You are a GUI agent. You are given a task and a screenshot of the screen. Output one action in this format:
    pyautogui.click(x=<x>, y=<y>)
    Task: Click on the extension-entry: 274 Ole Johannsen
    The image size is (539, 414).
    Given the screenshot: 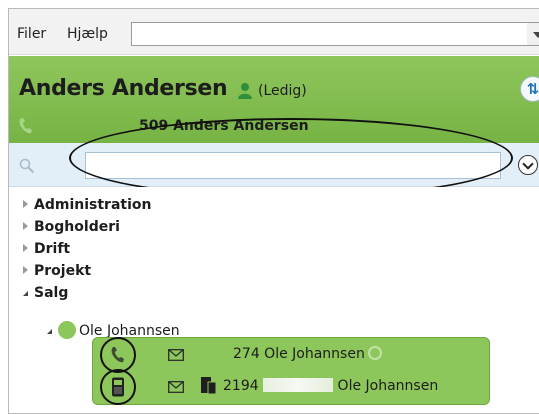 What is the action you would take?
    pyautogui.click(x=307, y=354)
    